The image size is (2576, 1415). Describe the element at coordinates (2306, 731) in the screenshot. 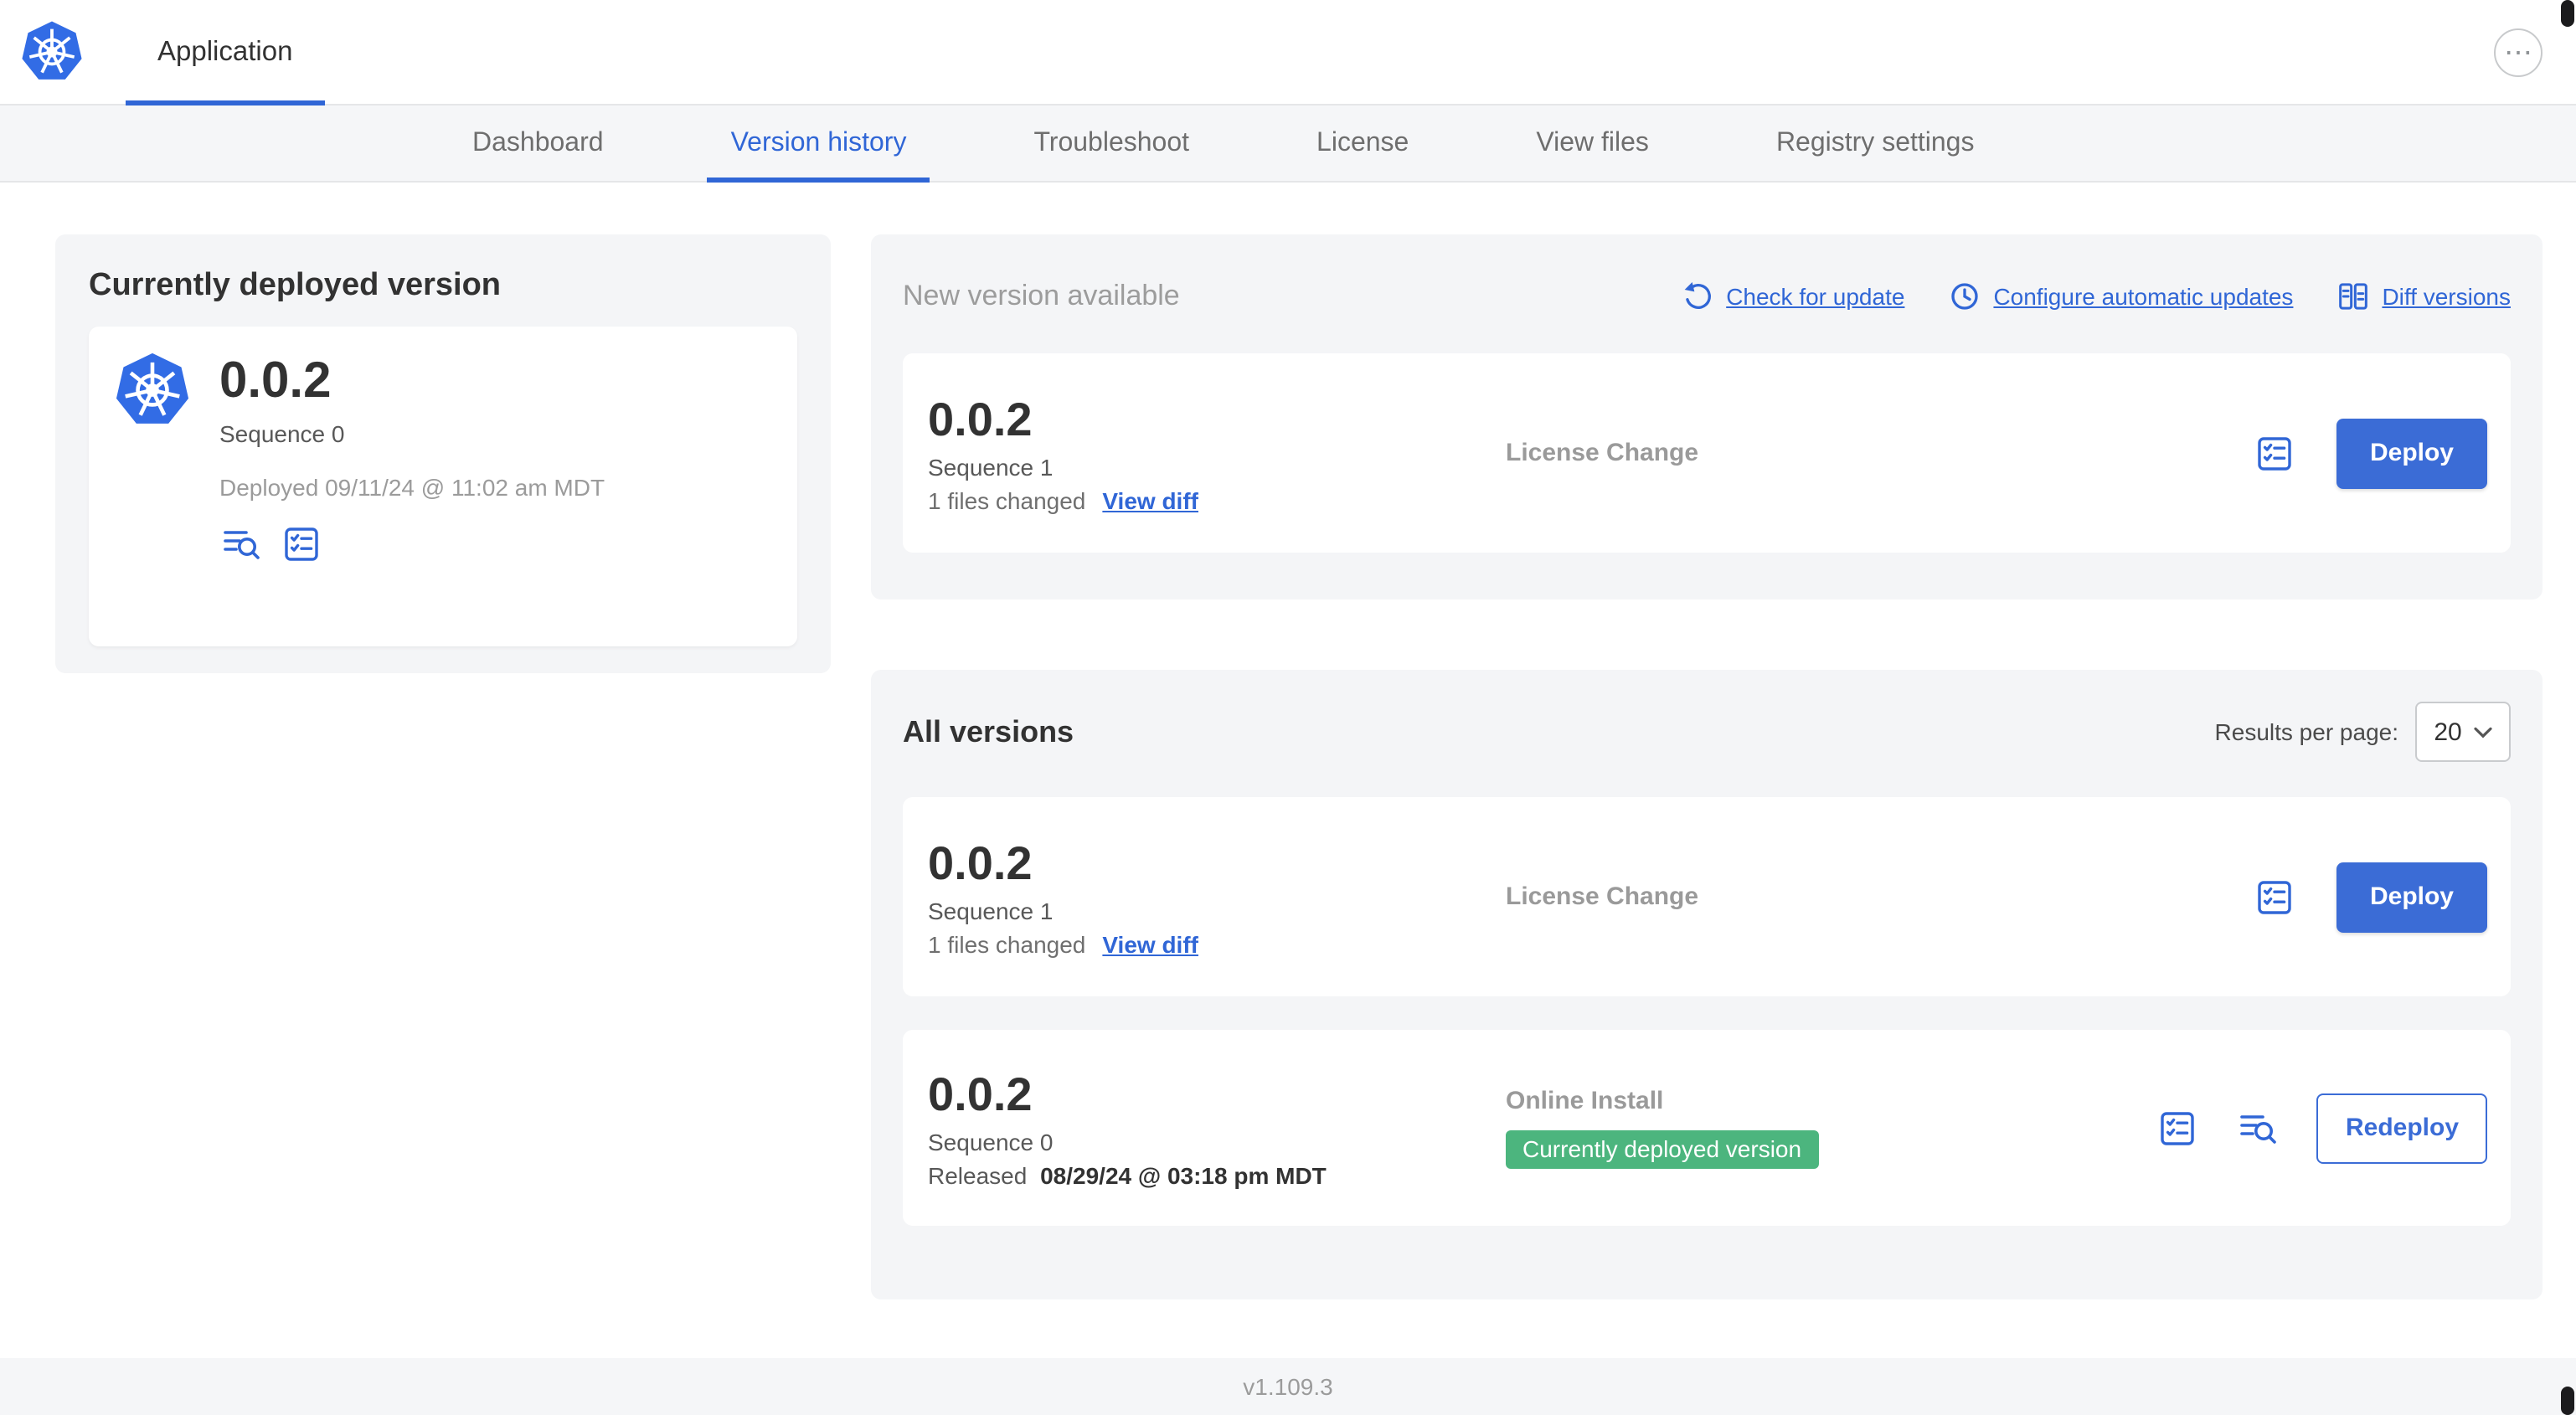

I see `results-per-page-label: Results per page:` at that location.